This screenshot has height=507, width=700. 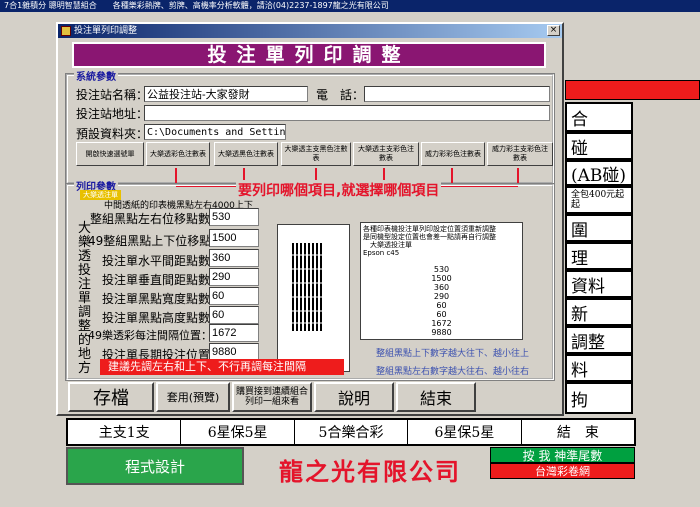 I want to click on test-print-button: 購買接到連續組合列印一組來看, so click(x=272, y=397).